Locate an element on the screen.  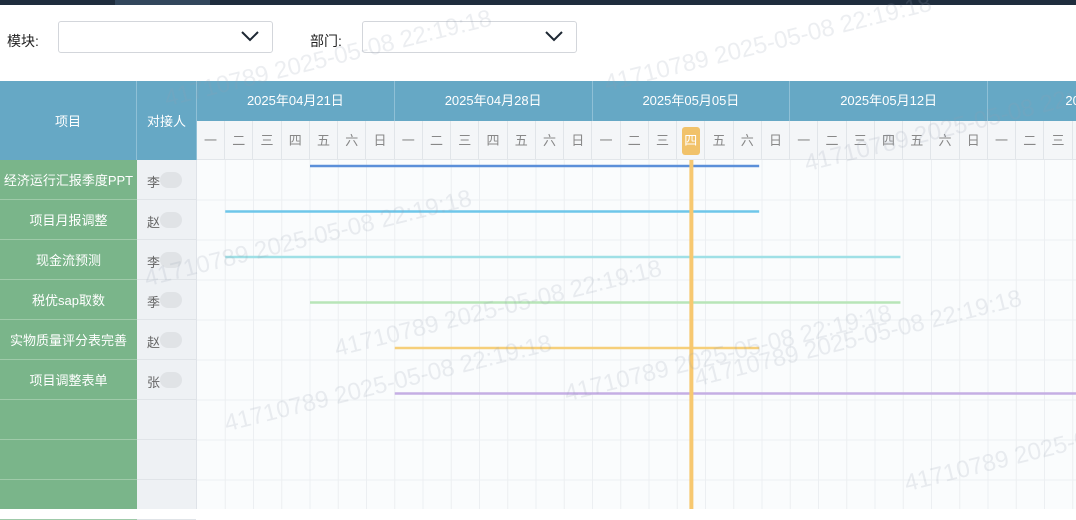
module-select is located at coordinates (165, 37).